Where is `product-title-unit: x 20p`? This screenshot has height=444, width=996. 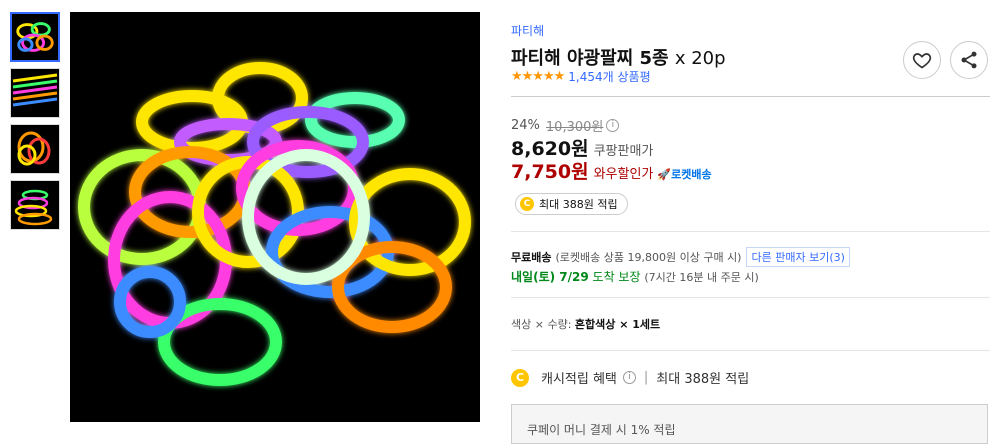 product-title-unit: x 20p is located at coordinates (700, 58).